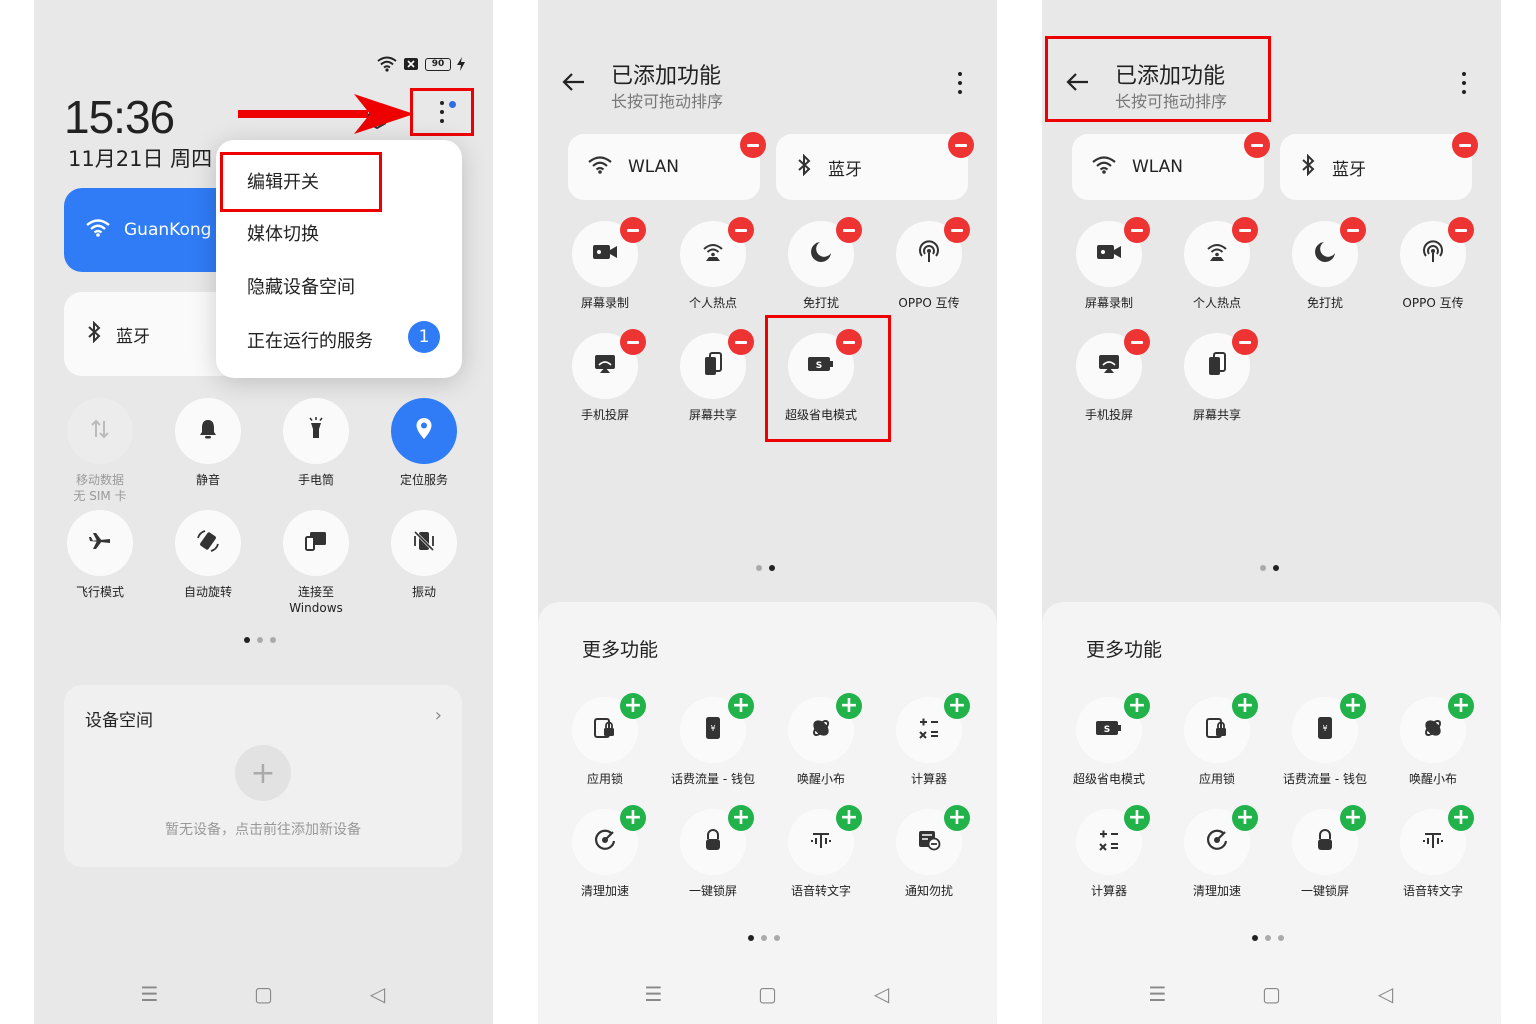  Describe the element at coordinates (1108, 303) in the screenshot. I see `tile-label: 屏幕录制` at that location.